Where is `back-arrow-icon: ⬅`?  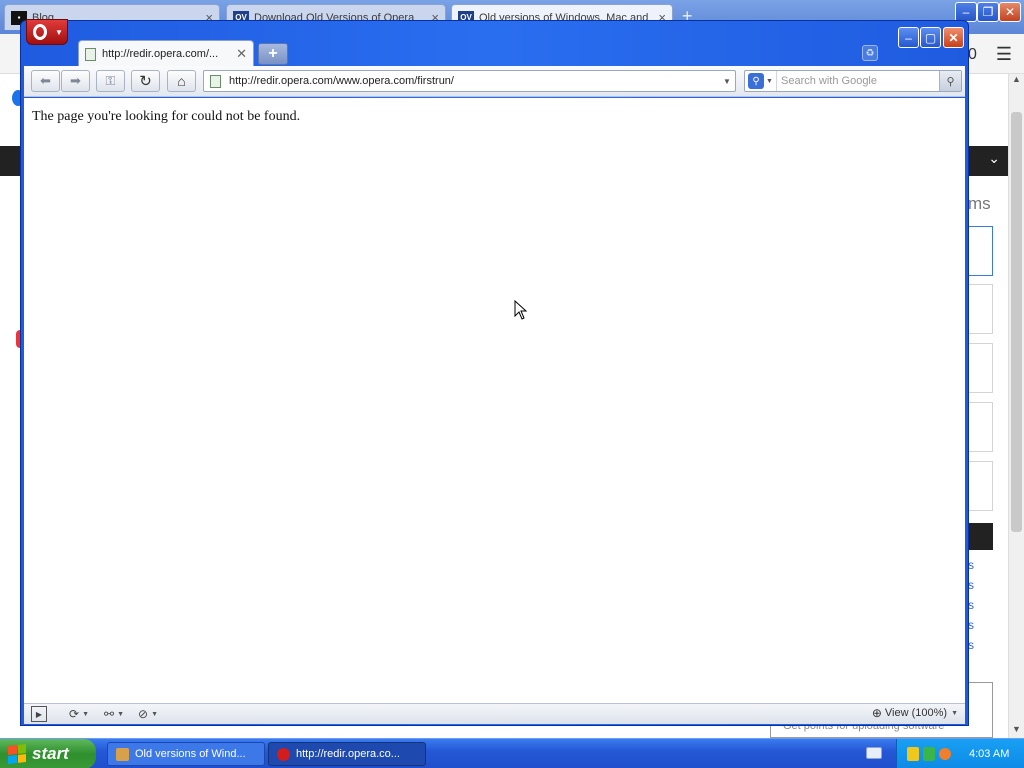
back-arrow-icon: ⬅ is located at coordinates (45, 80).